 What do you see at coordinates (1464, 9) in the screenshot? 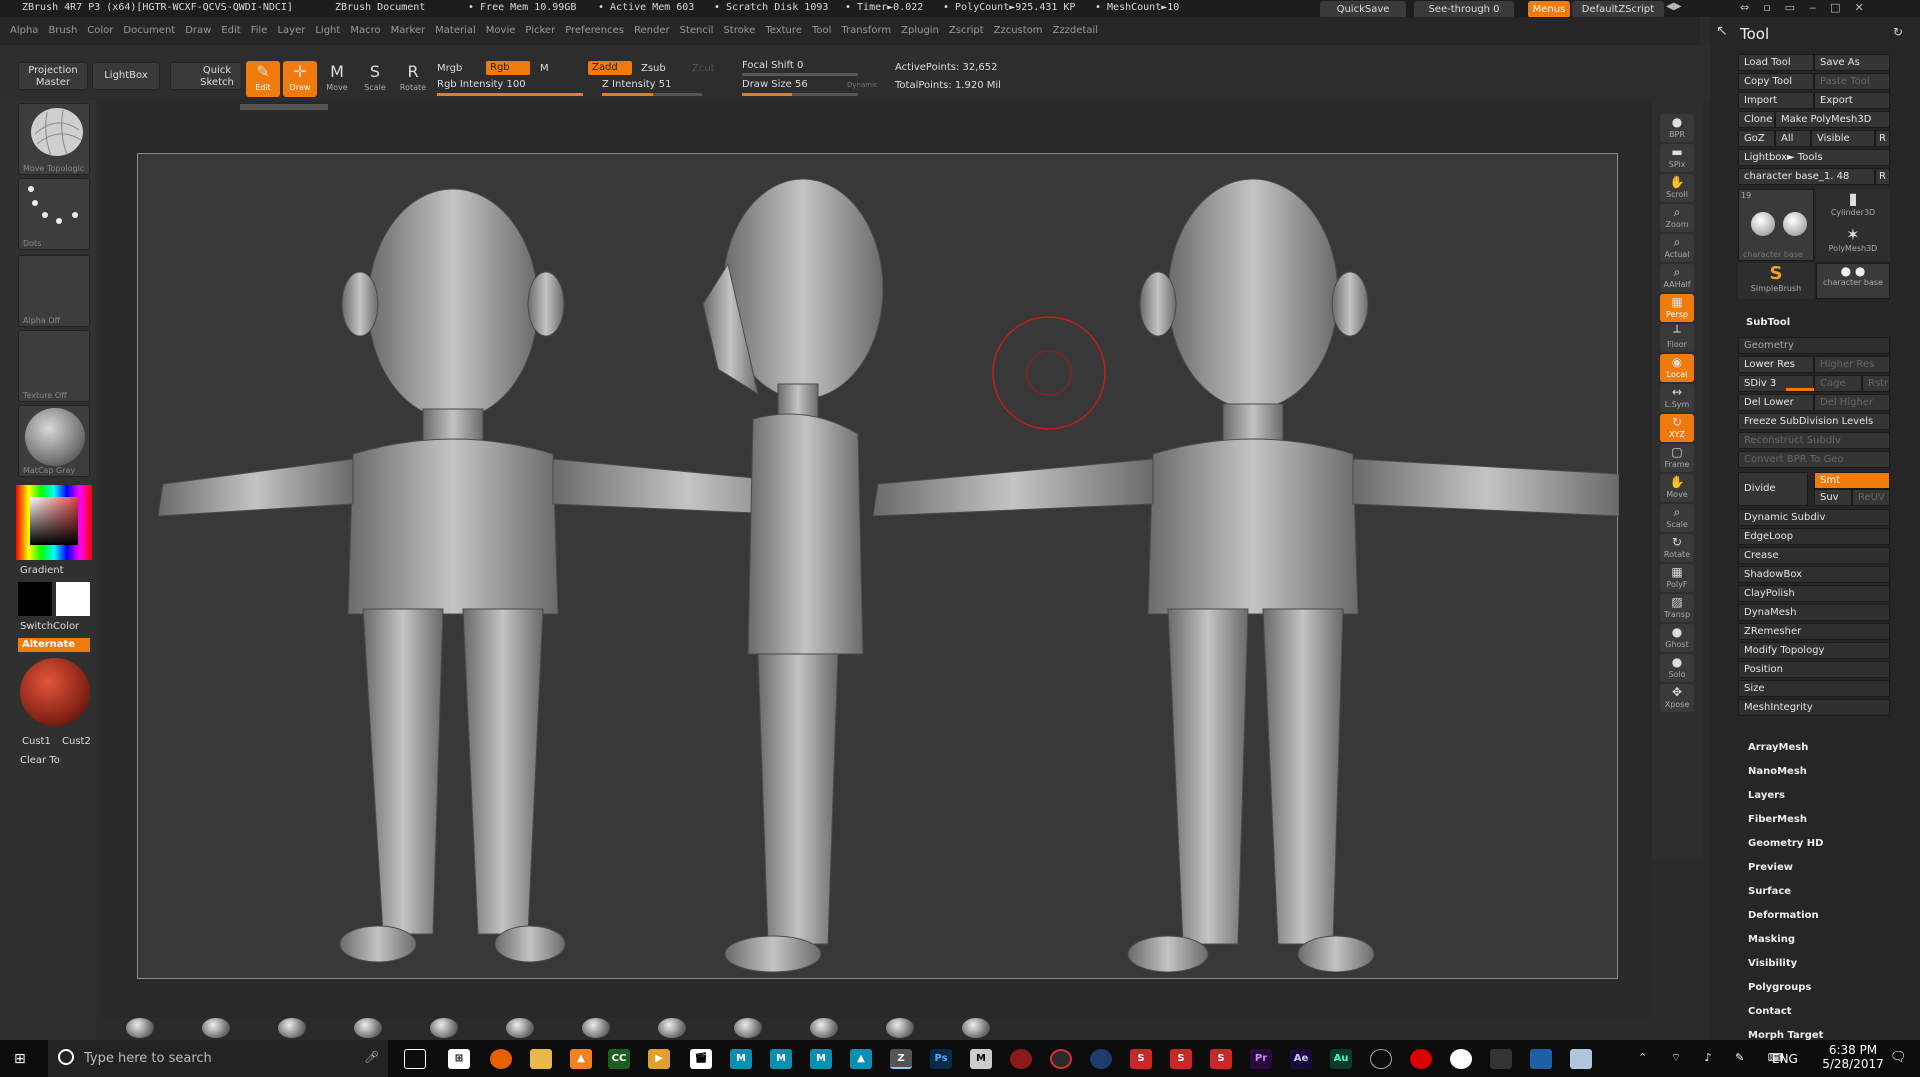
I see `see-through-slider: See-through 0` at bounding box center [1464, 9].